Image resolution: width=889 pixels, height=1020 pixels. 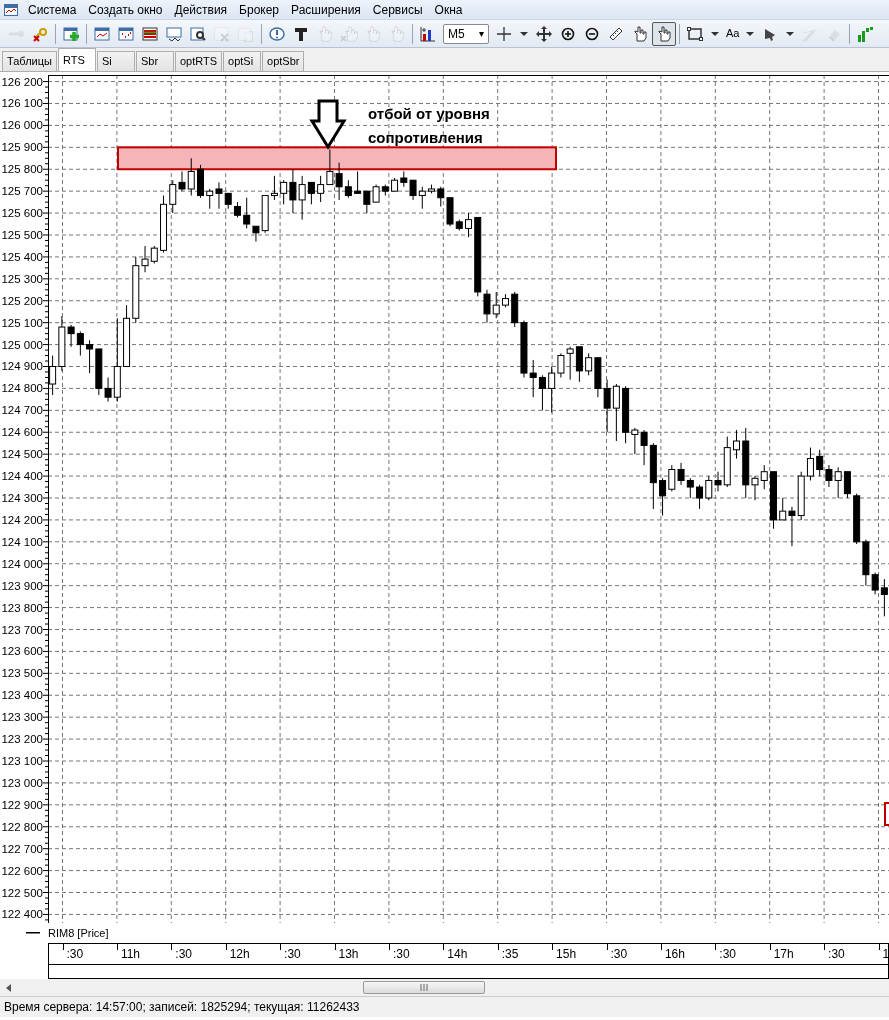 I want to click on scrollbar-thumb, so click(x=424, y=987).